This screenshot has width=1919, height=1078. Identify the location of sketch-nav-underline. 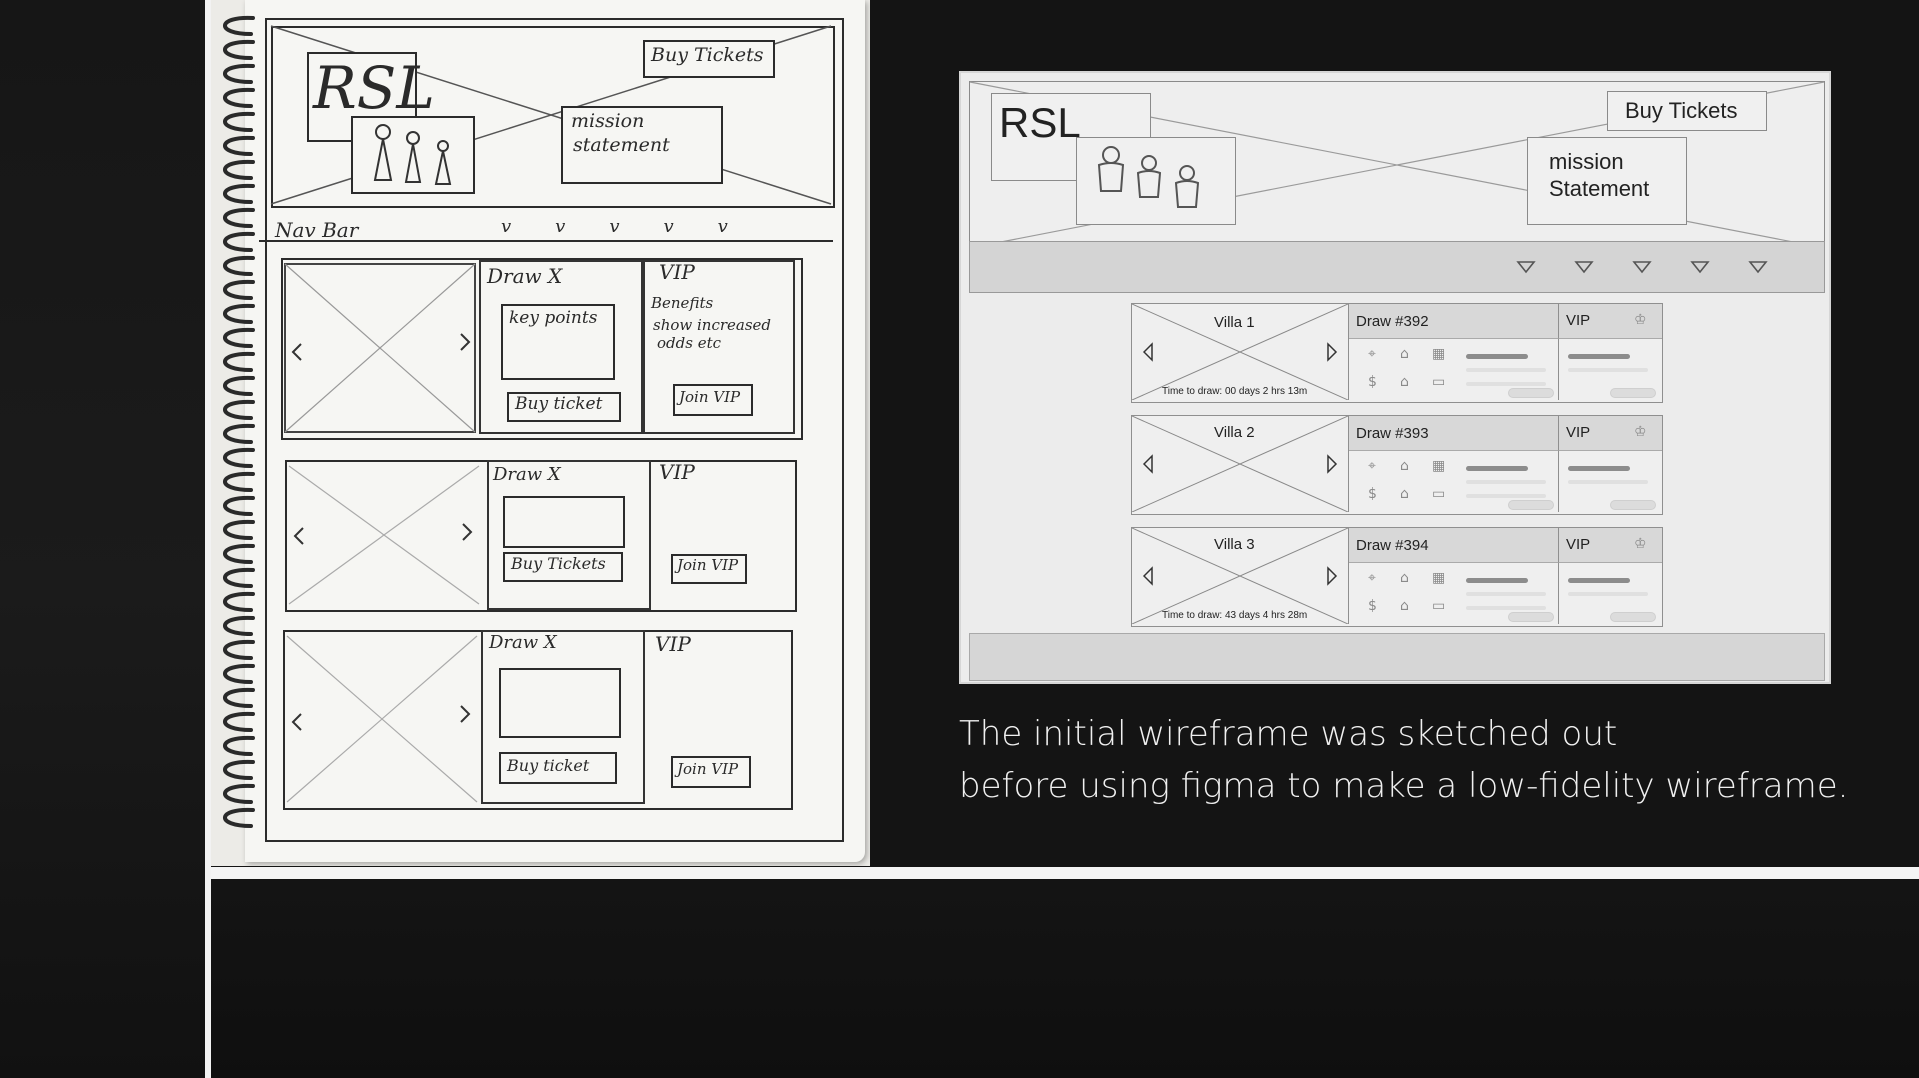
(546, 241).